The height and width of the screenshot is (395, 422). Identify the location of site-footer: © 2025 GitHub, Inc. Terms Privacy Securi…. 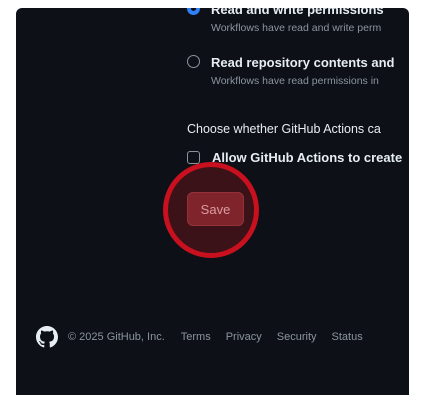
(207, 337).